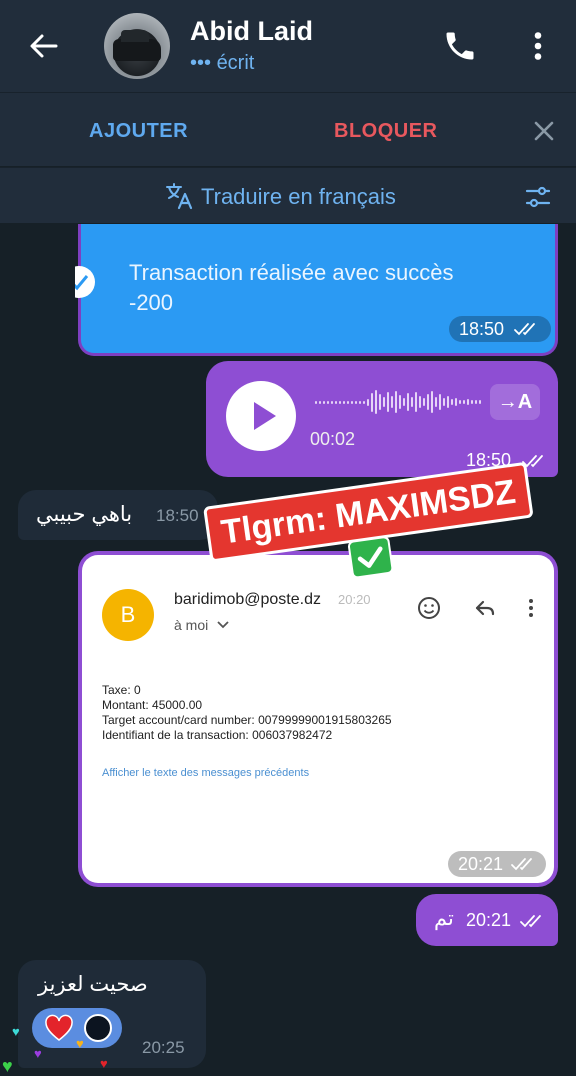 The width and height of the screenshot is (576, 1076). I want to click on message-text: صحيت لعزيز, so click(93, 984).